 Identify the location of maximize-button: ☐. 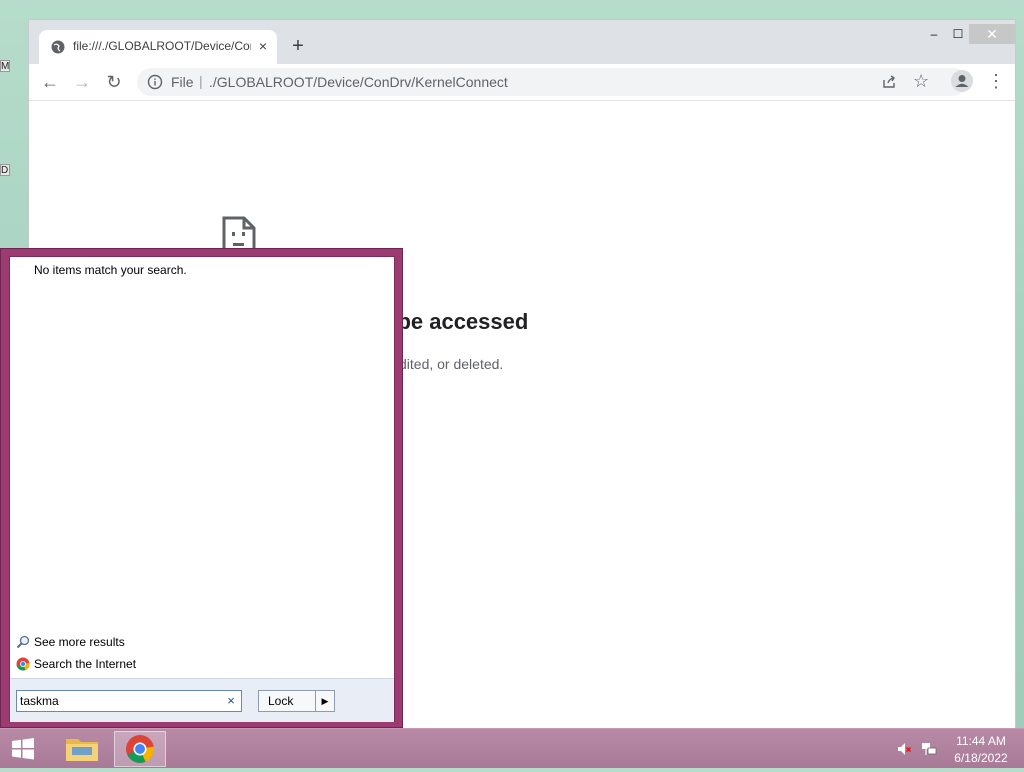
(958, 34).